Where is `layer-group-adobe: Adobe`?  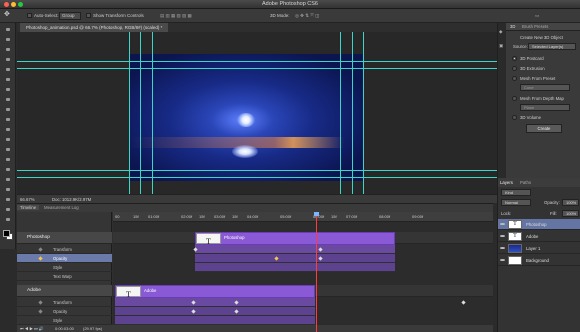 layer-group-adobe: Adobe is located at coordinates (64, 291).